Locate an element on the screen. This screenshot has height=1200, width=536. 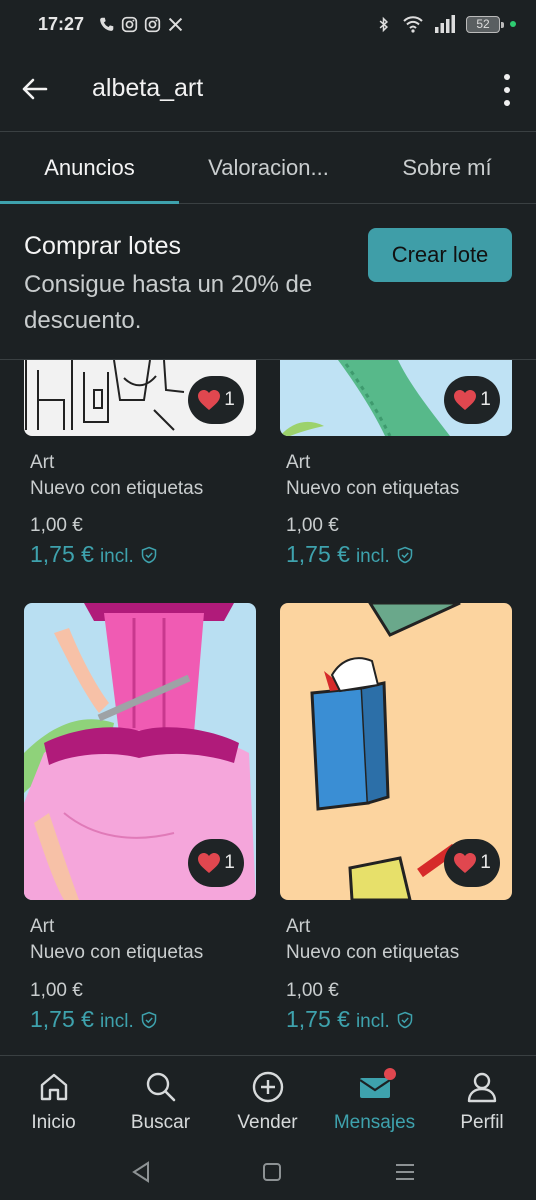
home-icon is located at coordinates (53, 1087).